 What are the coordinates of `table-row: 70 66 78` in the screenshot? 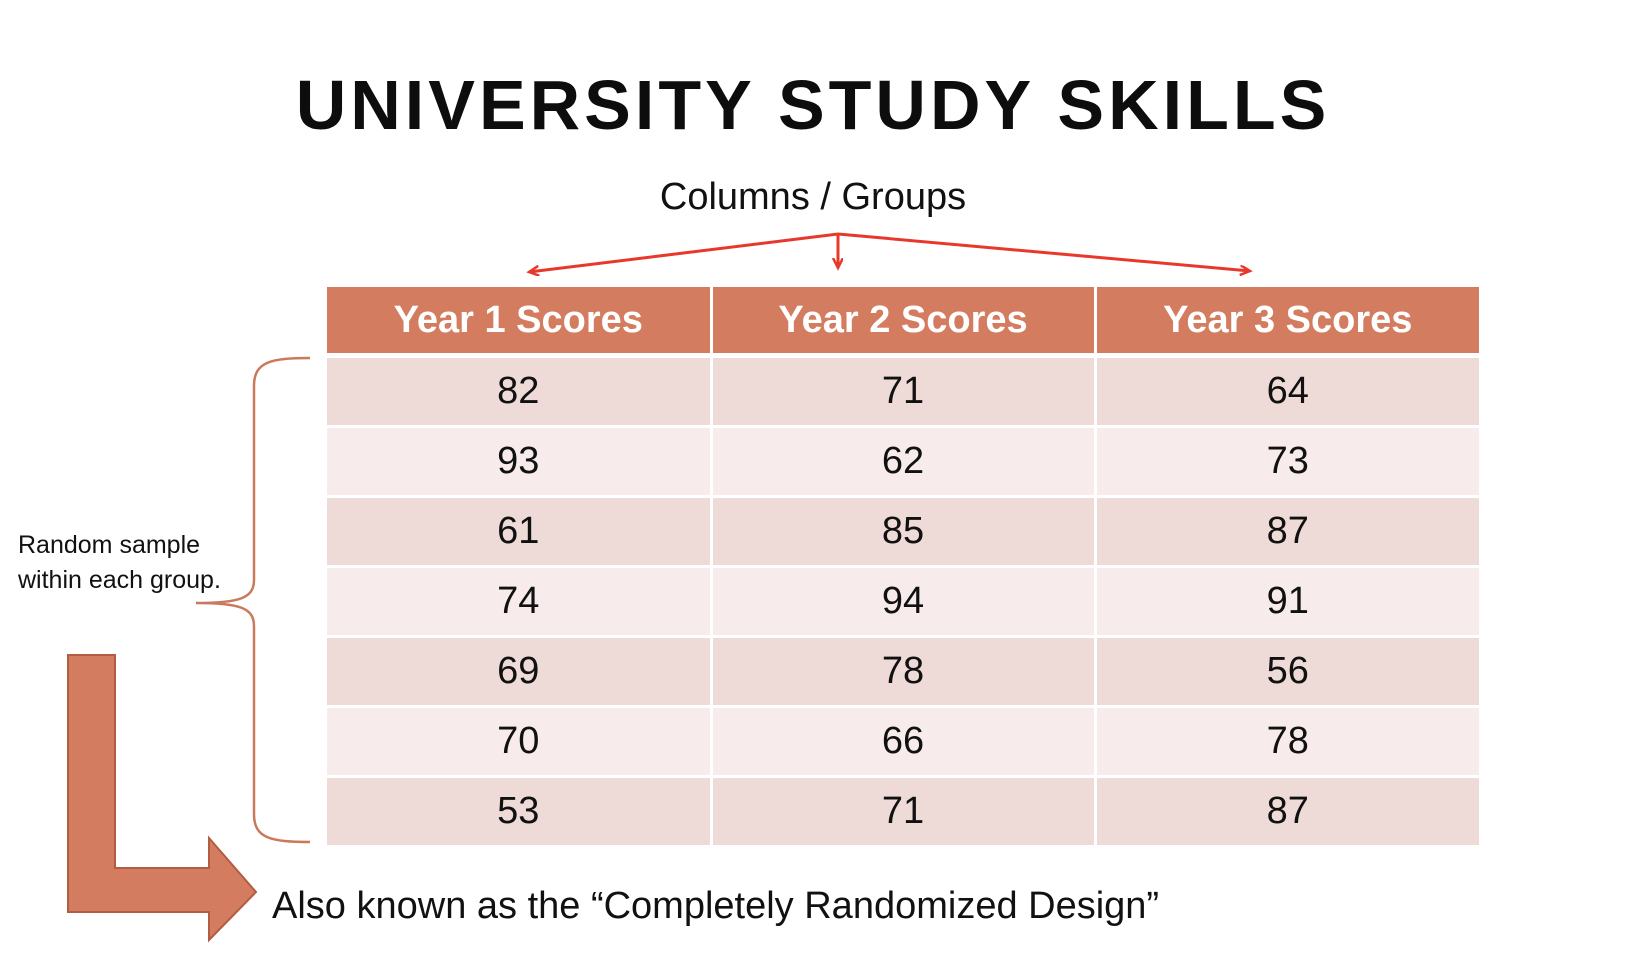 It's located at (903, 742).